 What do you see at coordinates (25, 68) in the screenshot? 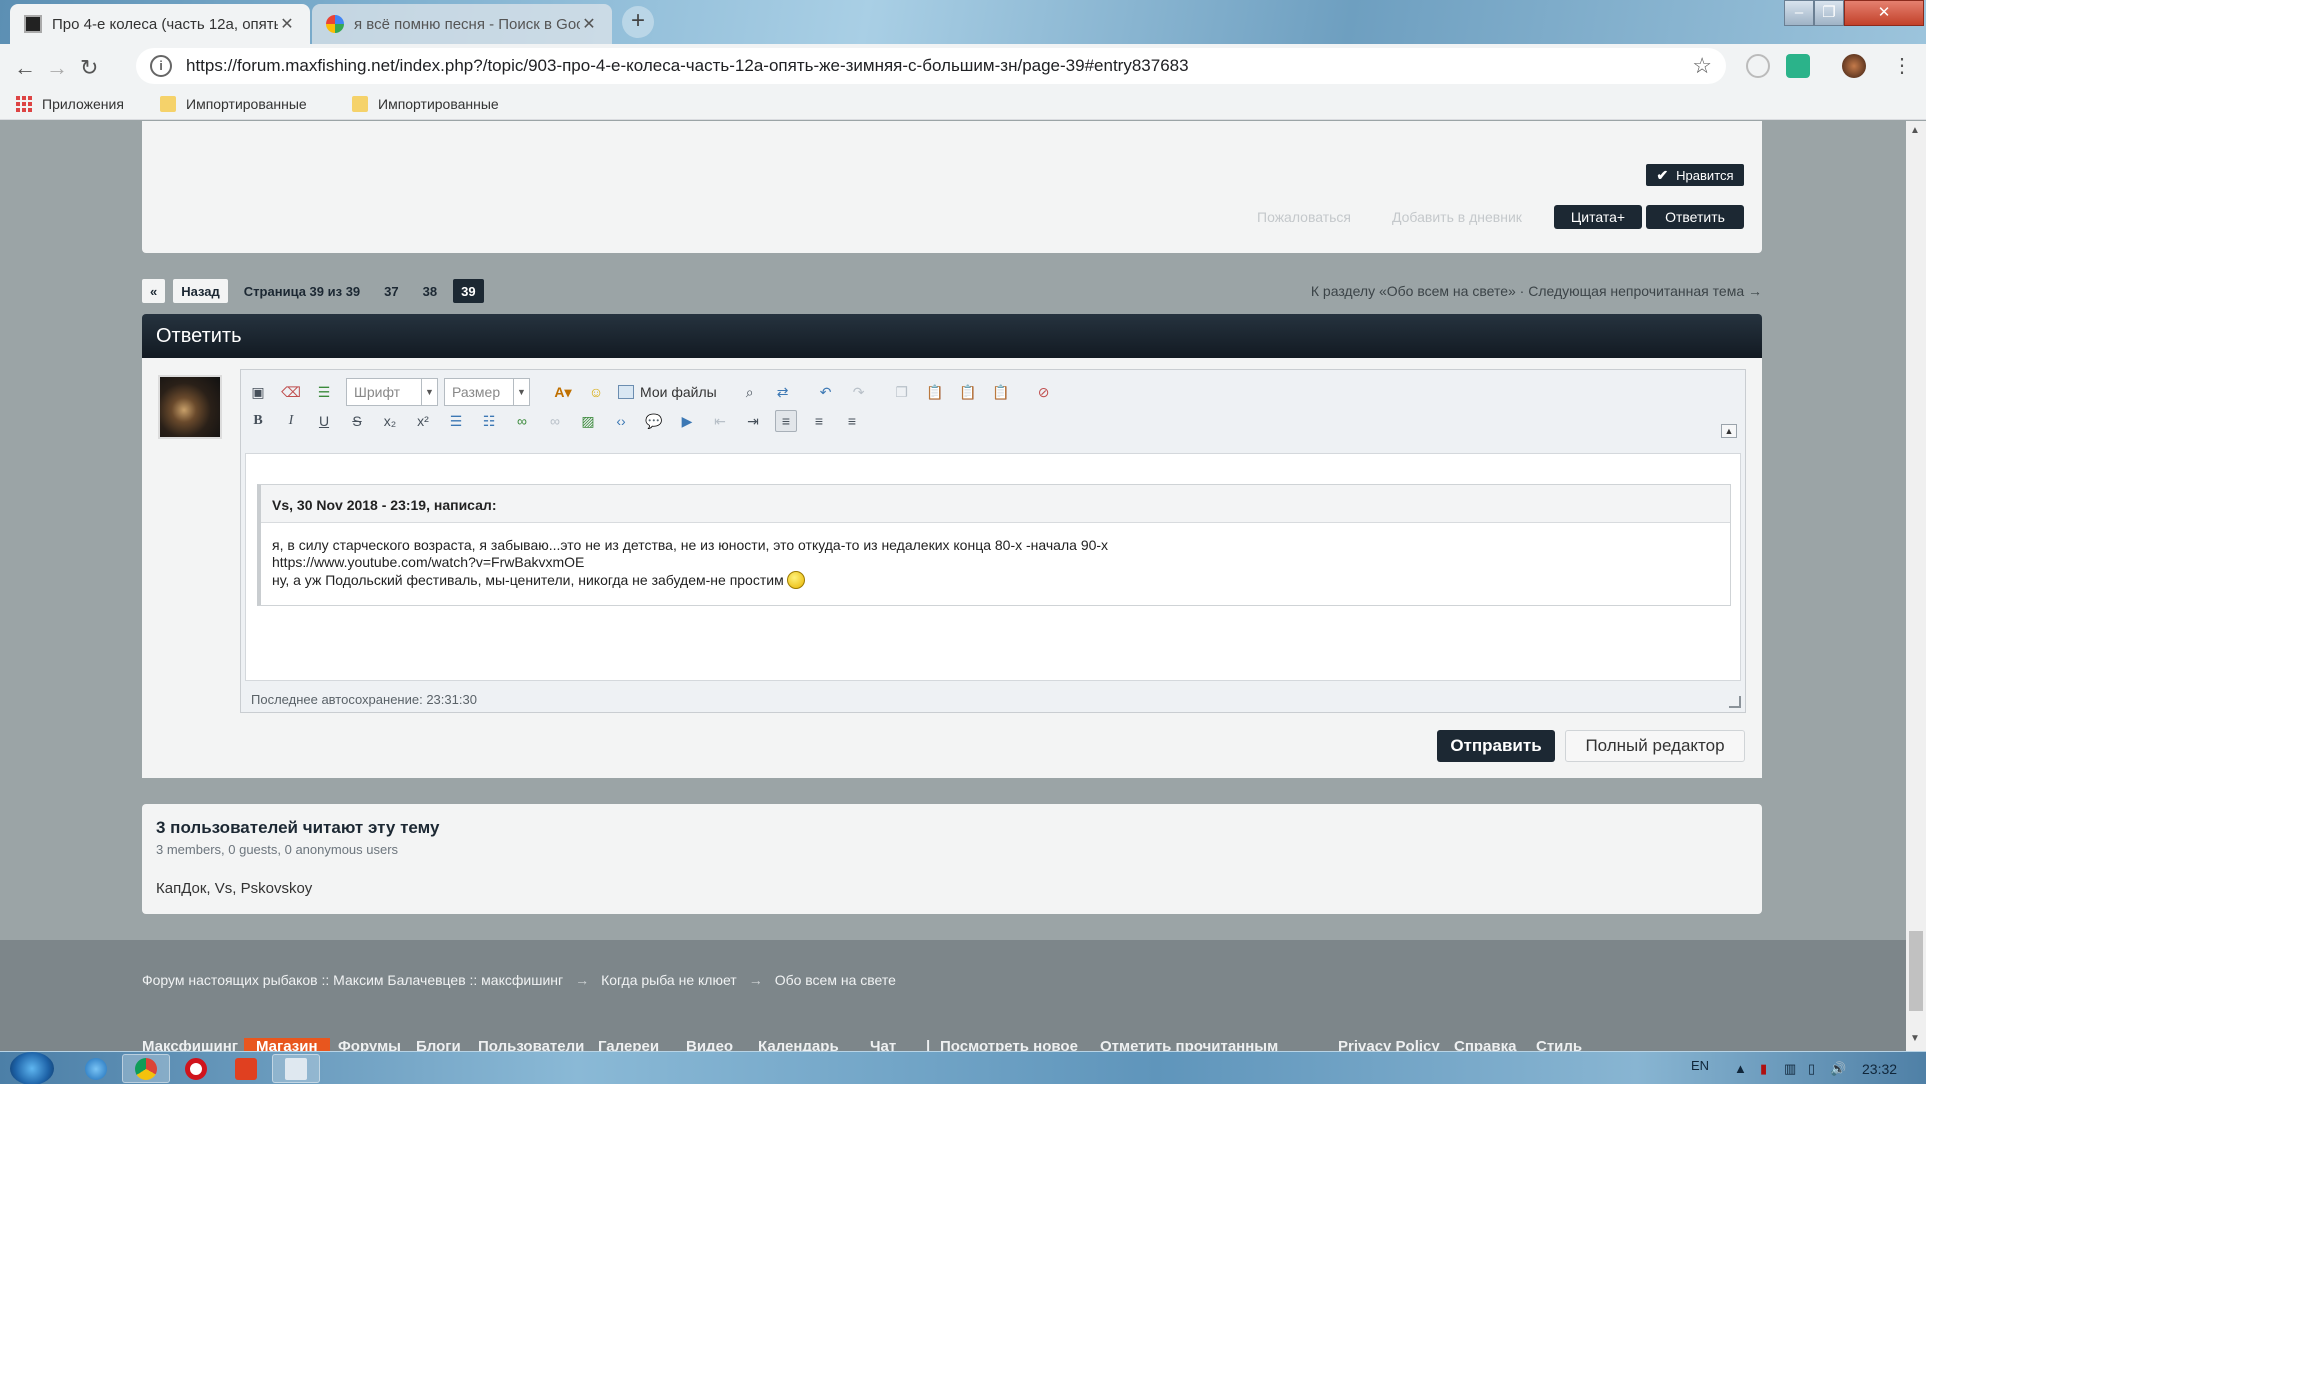
I see `back-arrow-icon: ←` at bounding box center [25, 68].